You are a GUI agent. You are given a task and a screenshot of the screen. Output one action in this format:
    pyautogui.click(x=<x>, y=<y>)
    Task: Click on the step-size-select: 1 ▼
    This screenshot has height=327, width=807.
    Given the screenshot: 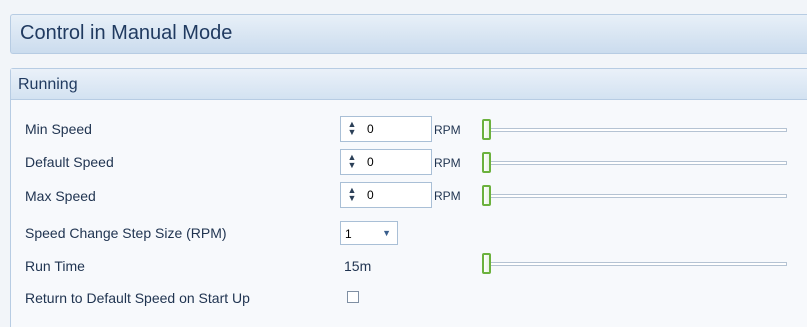 What is the action you would take?
    pyautogui.click(x=369, y=233)
    